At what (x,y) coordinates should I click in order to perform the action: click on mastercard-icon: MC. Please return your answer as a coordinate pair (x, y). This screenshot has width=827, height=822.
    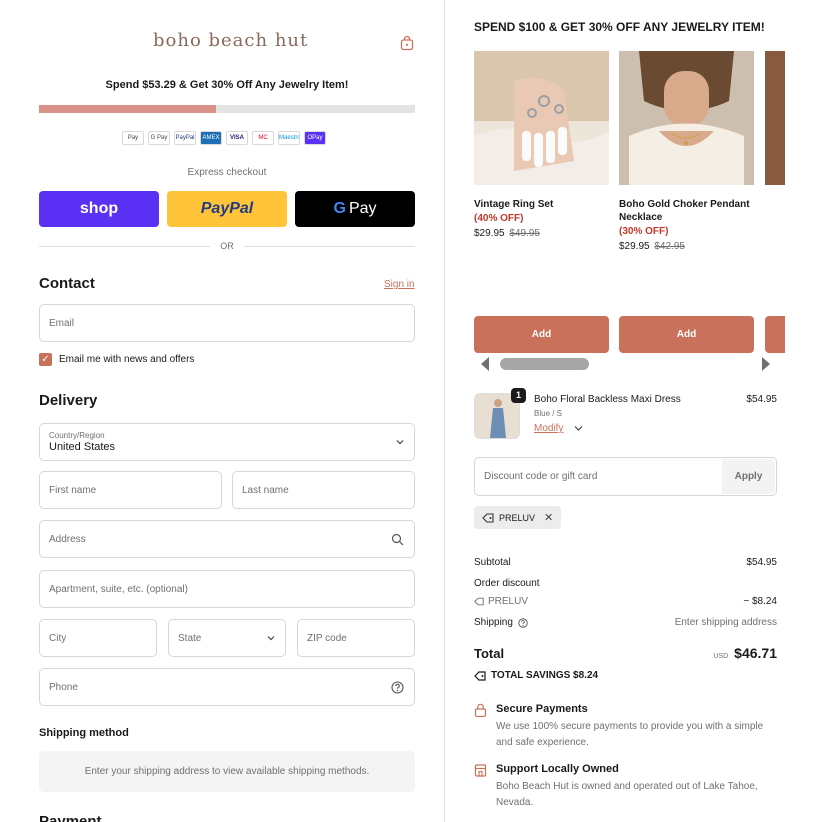
    Looking at the image, I should click on (263, 138).